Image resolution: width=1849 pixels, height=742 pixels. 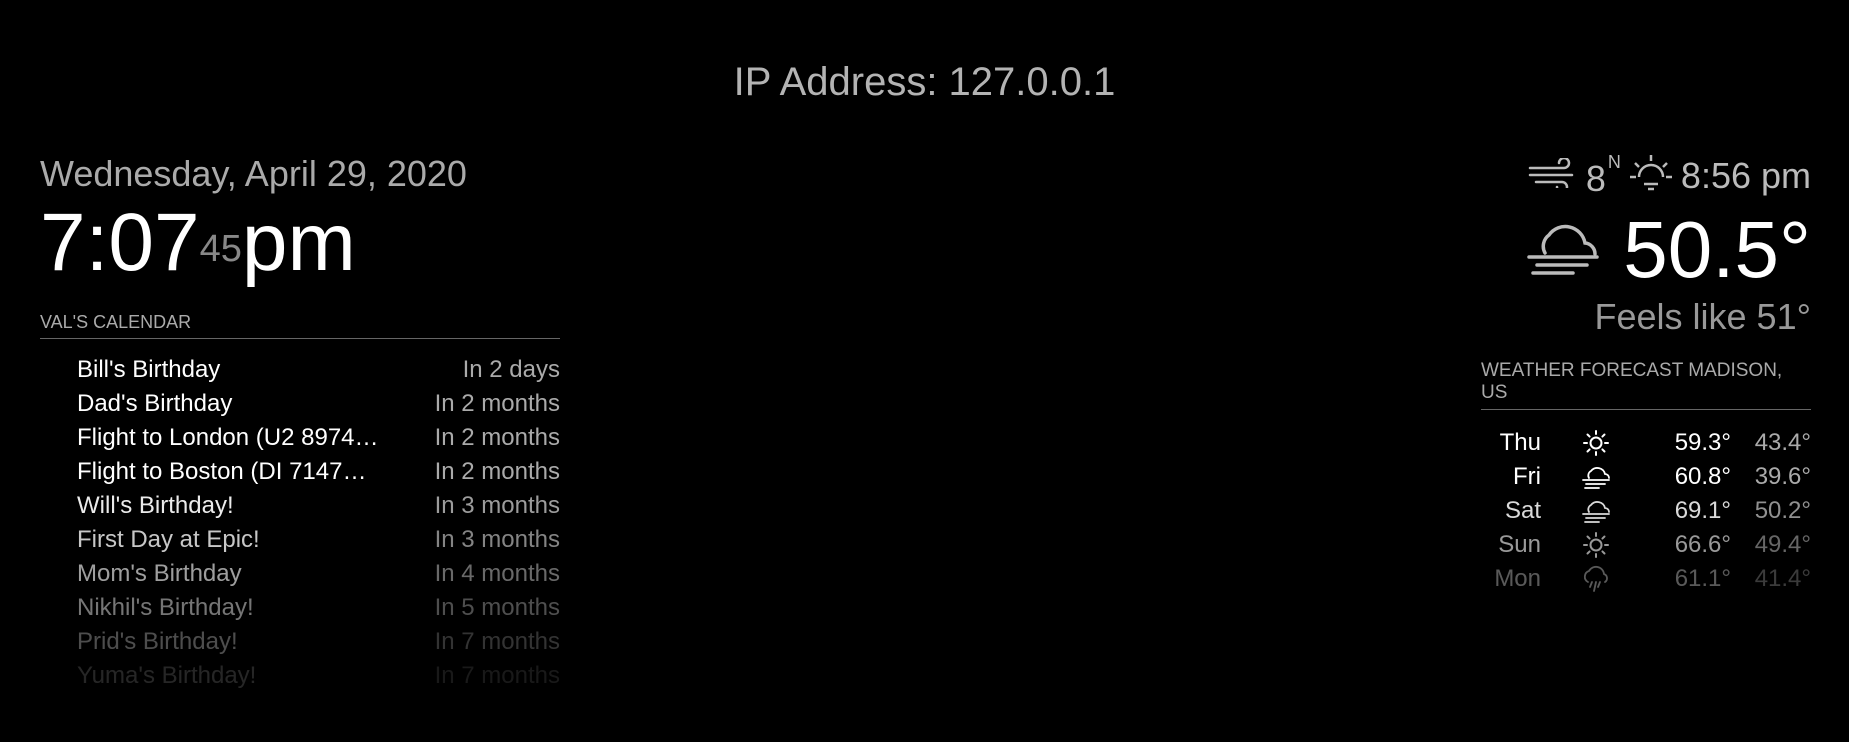 What do you see at coordinates (1782, 476) in the screenshot?
I see `forecast-min-temp: 39.6°` at bounding box center [1782, 476].